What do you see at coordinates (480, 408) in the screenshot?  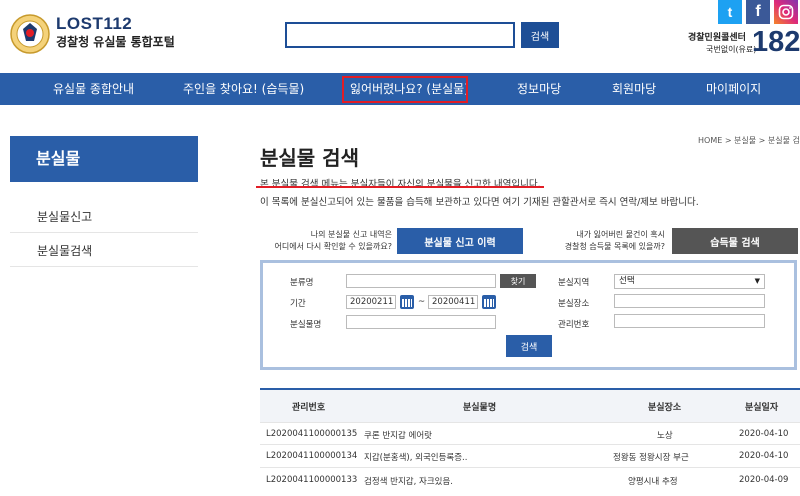 I see `th-item-name: 분실물명` at bounding box center [480, 408].